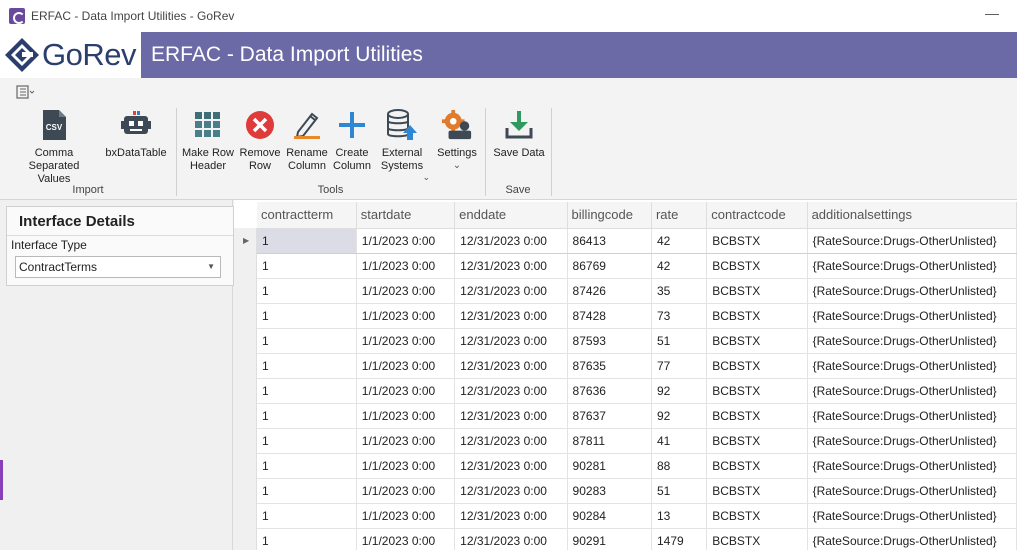 Image resolution: width=1017 pixels, height=550 pixels. What do you see at coordinates (609, 291) in the screenshot?
I see `cell-billingcode: 87426` at bounding box center [609, 291].